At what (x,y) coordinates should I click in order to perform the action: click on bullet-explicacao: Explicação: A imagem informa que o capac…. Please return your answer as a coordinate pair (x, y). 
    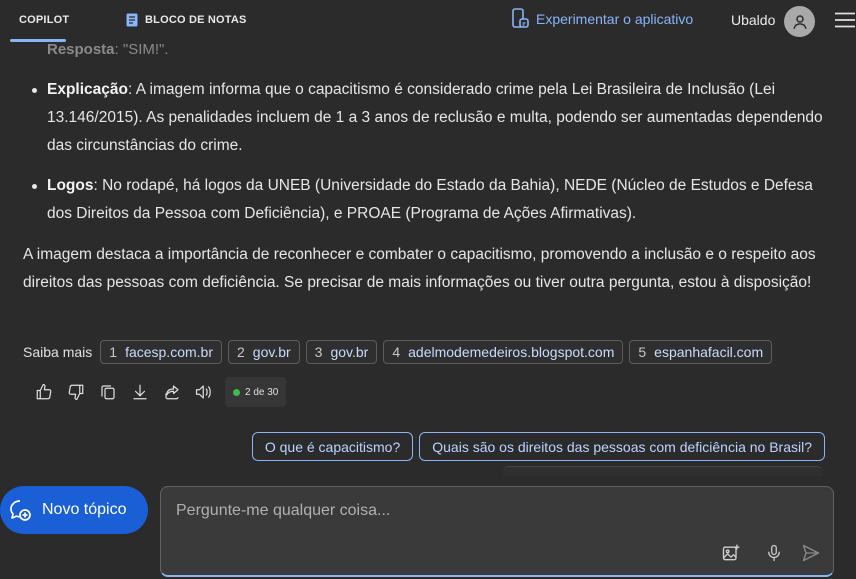
    Looking at the image, I should click on (429, 118).